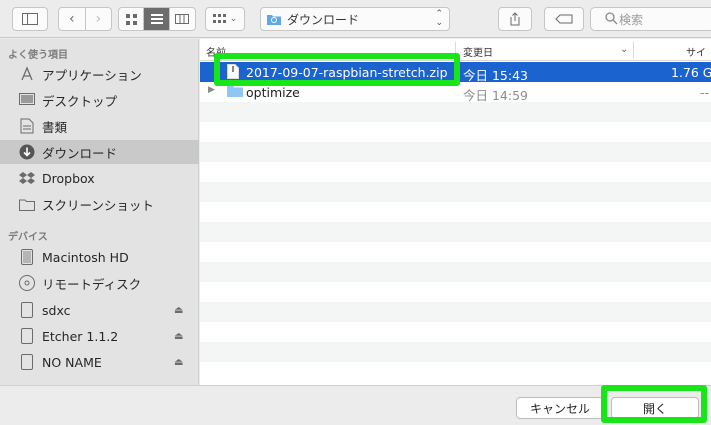 This screenshot has height=425, width=711. What do you see at coordinates (478, 51) in the screenshot?
I see `column-header-modified: 変更日` at bounding box center [478, 51].